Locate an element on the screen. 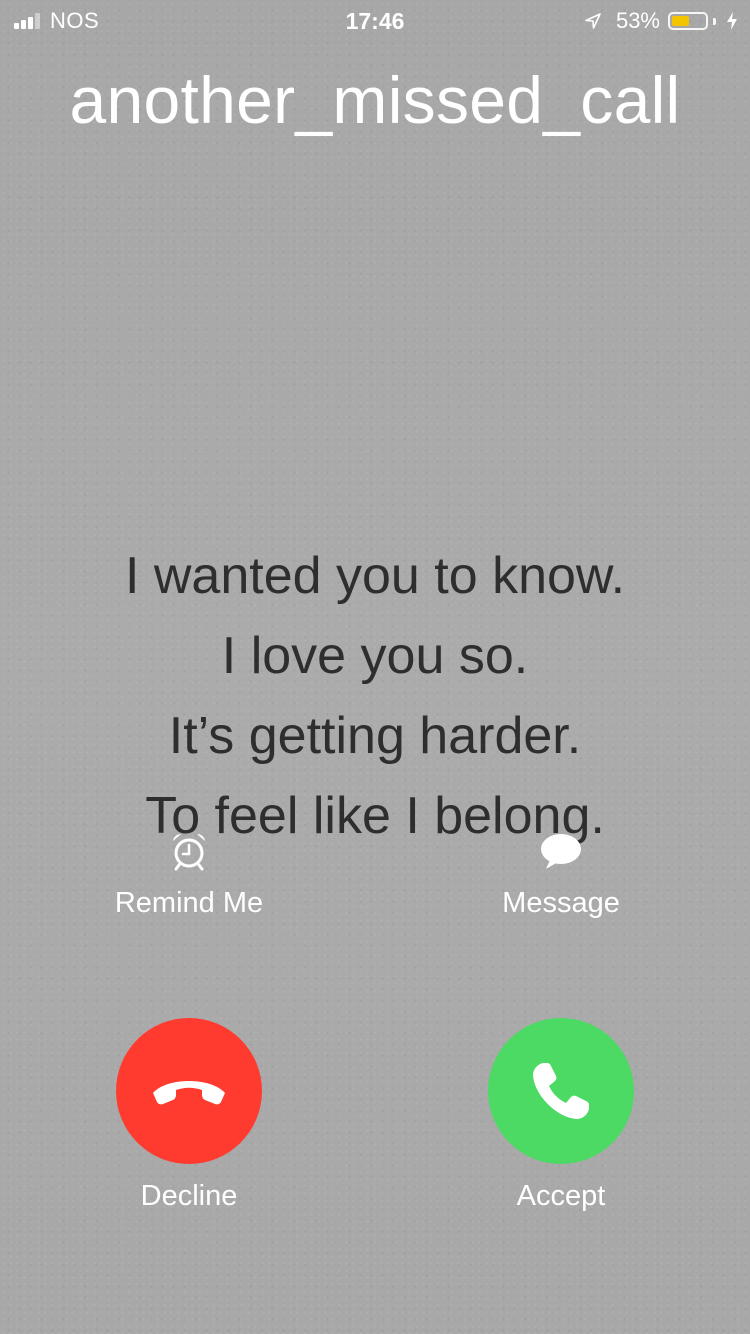 The height and width of the screenshot is (1334, 750). battery-nub is located at coordinates (714, 21).